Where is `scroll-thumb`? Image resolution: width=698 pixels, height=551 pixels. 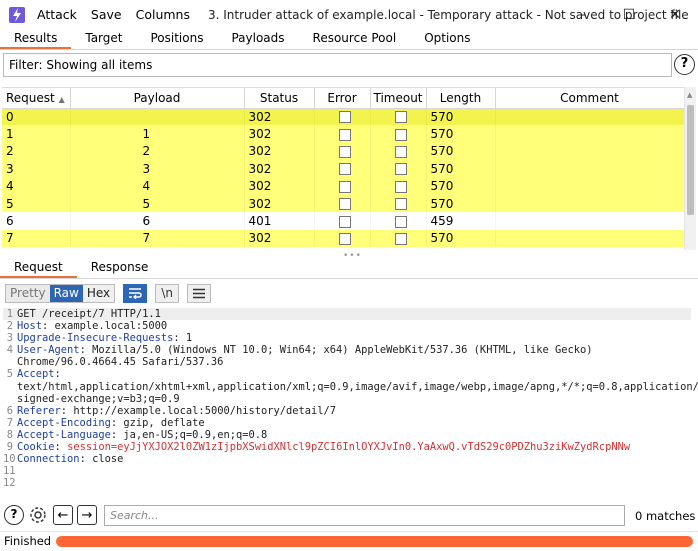 scroll-thumb is located at coordinates (690, 160).